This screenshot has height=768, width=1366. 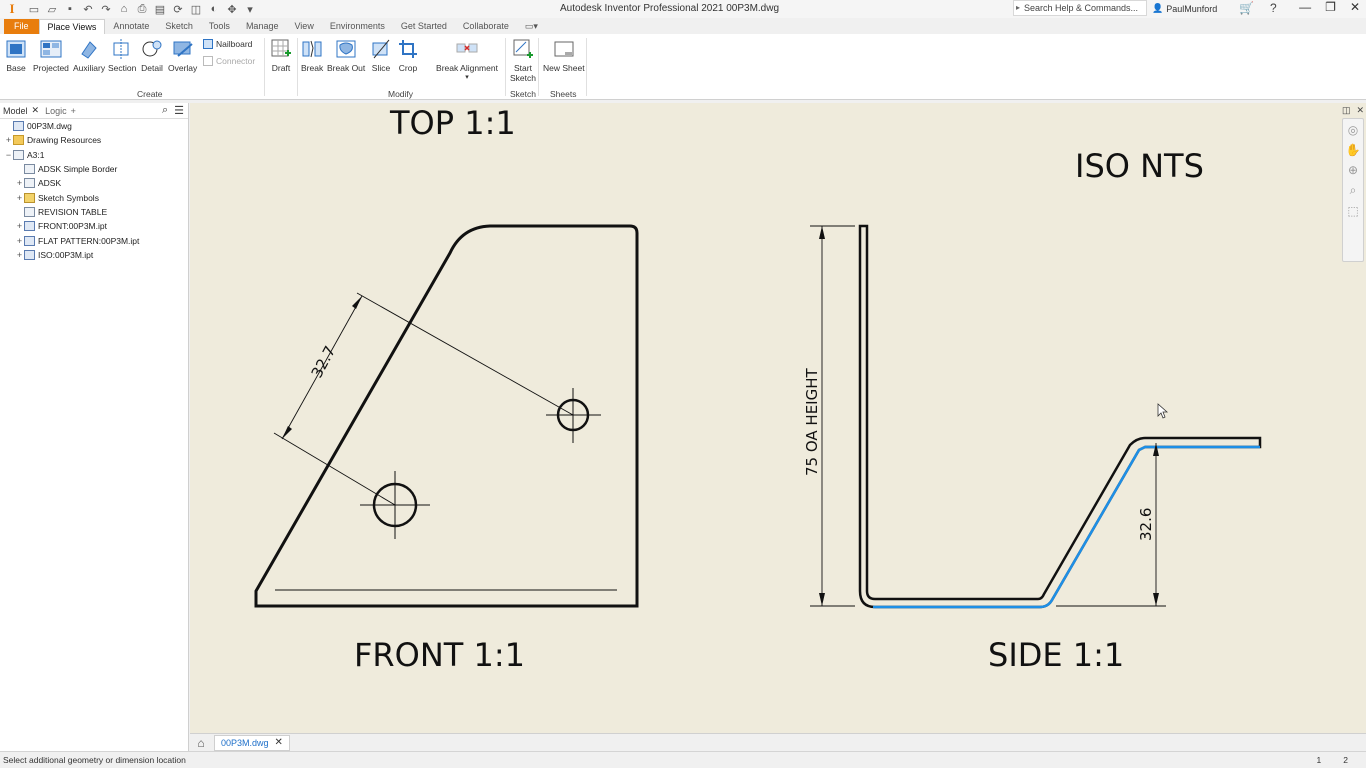 What do you see at coordinates (452, 123) in the screenshot?
I see `top-view-label: TOP 1:1` at bounding box center [452, 123].